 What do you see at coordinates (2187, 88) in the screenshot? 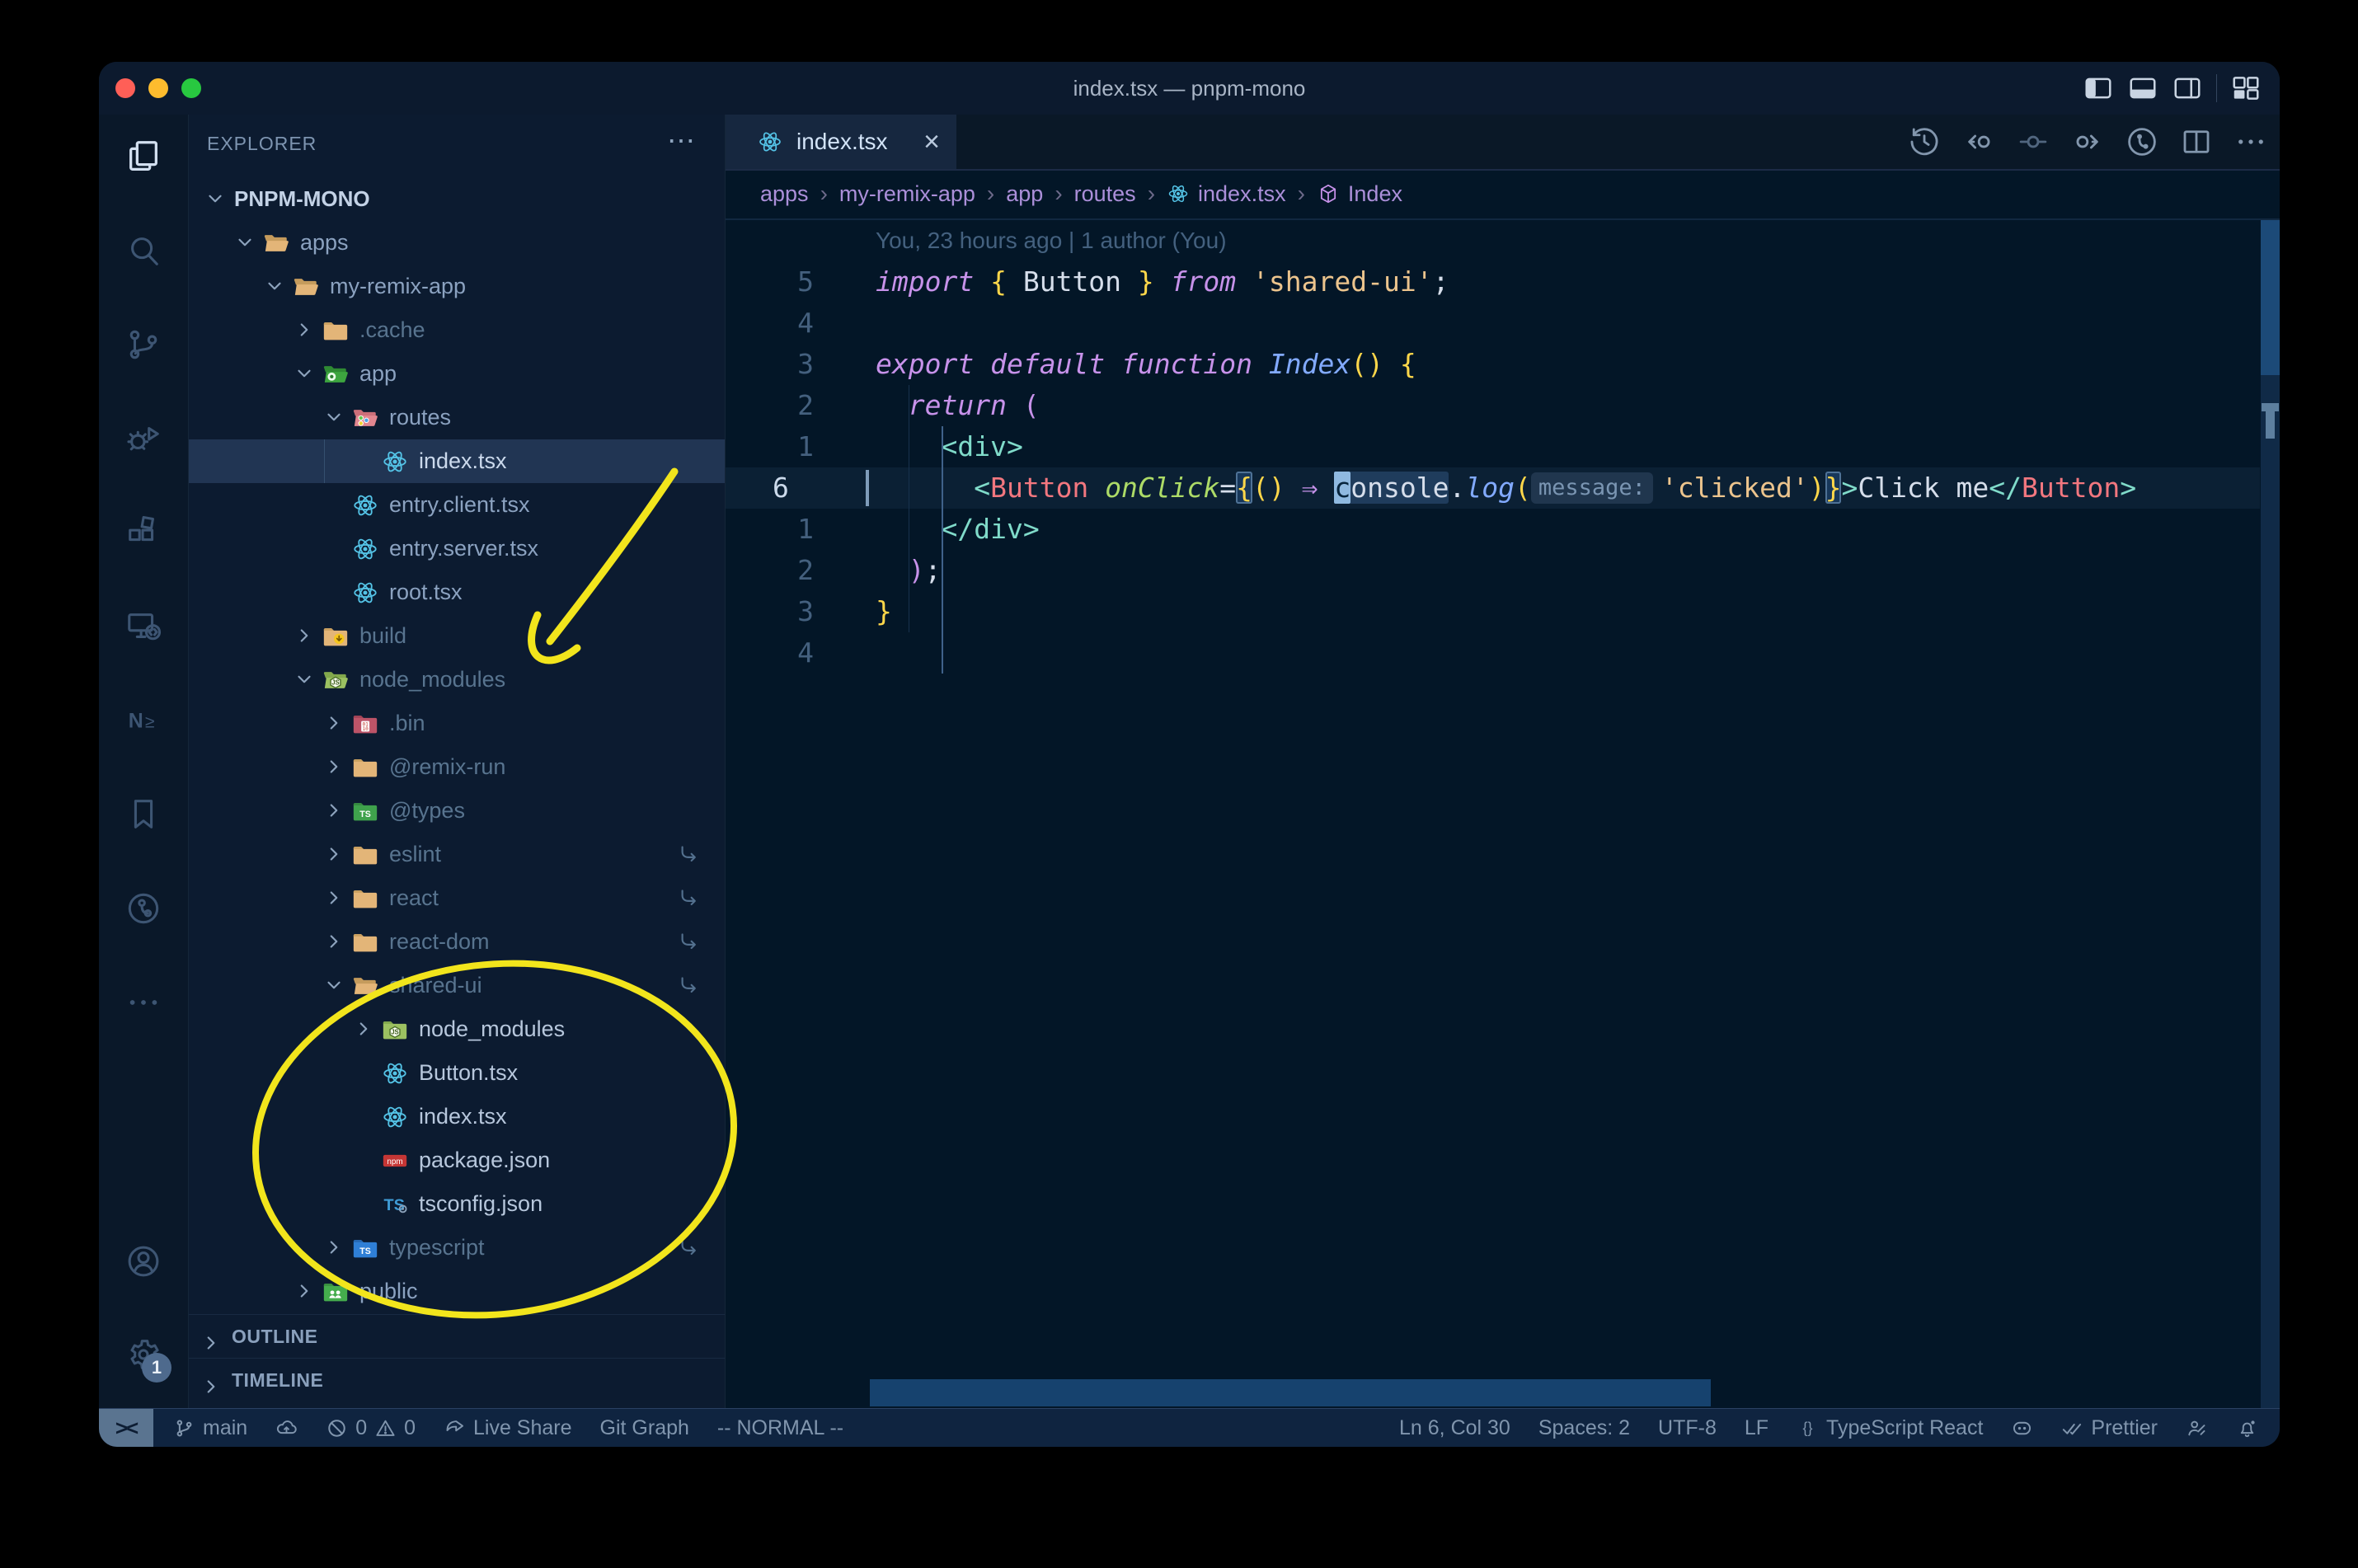
I see `toggle-sidebar-right-icon` at bounding box center [2187, 88].